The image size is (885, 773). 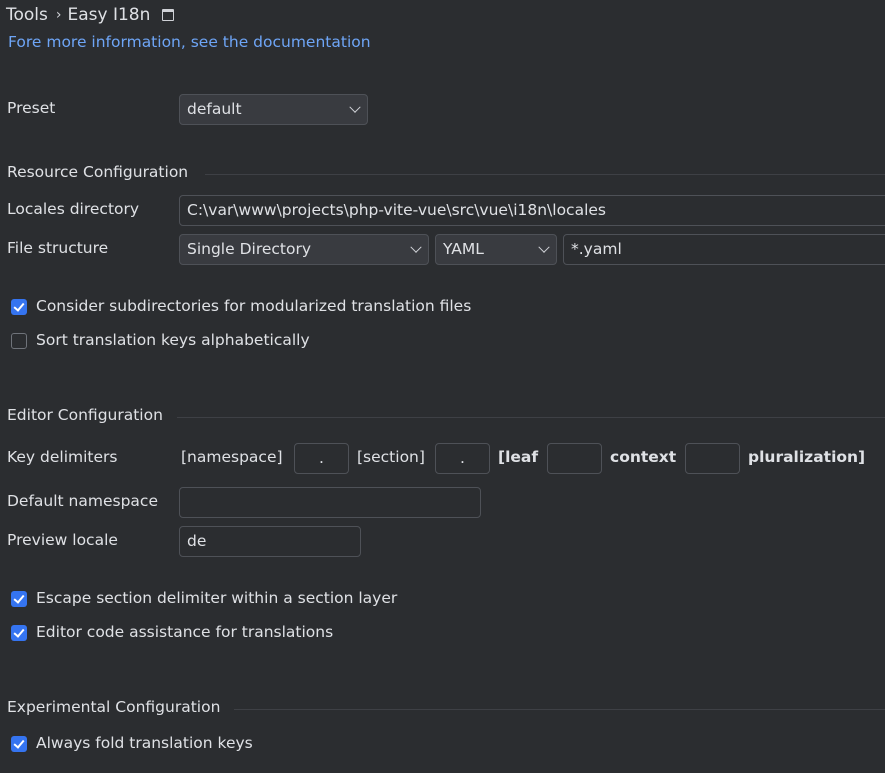 I want to click on pluralization-tag: pluralization], so click(x=807, y=457).